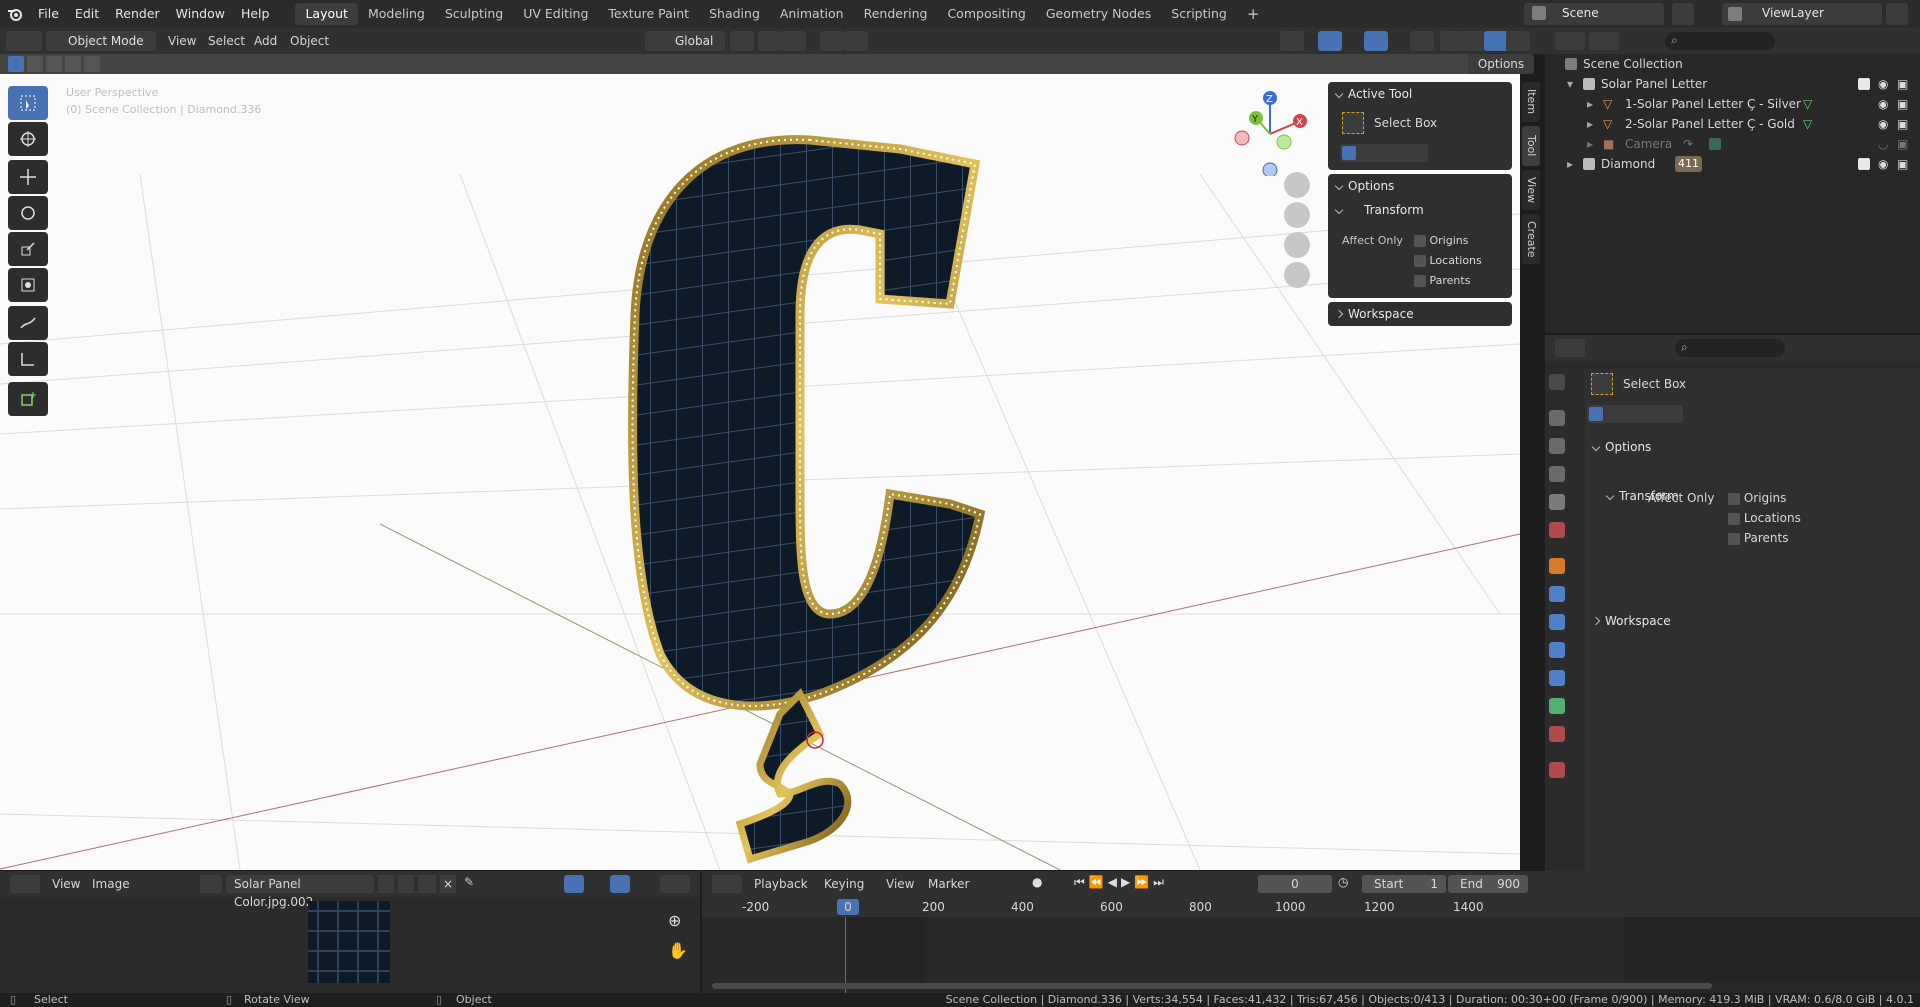 The width and height of the screenshot is (1920, 1007). What do you see at coordinates (300, 892) in the screenshot?
I see `image-name-field: Solar Panel Color.jpg.002` at bounding box center [300, 892].